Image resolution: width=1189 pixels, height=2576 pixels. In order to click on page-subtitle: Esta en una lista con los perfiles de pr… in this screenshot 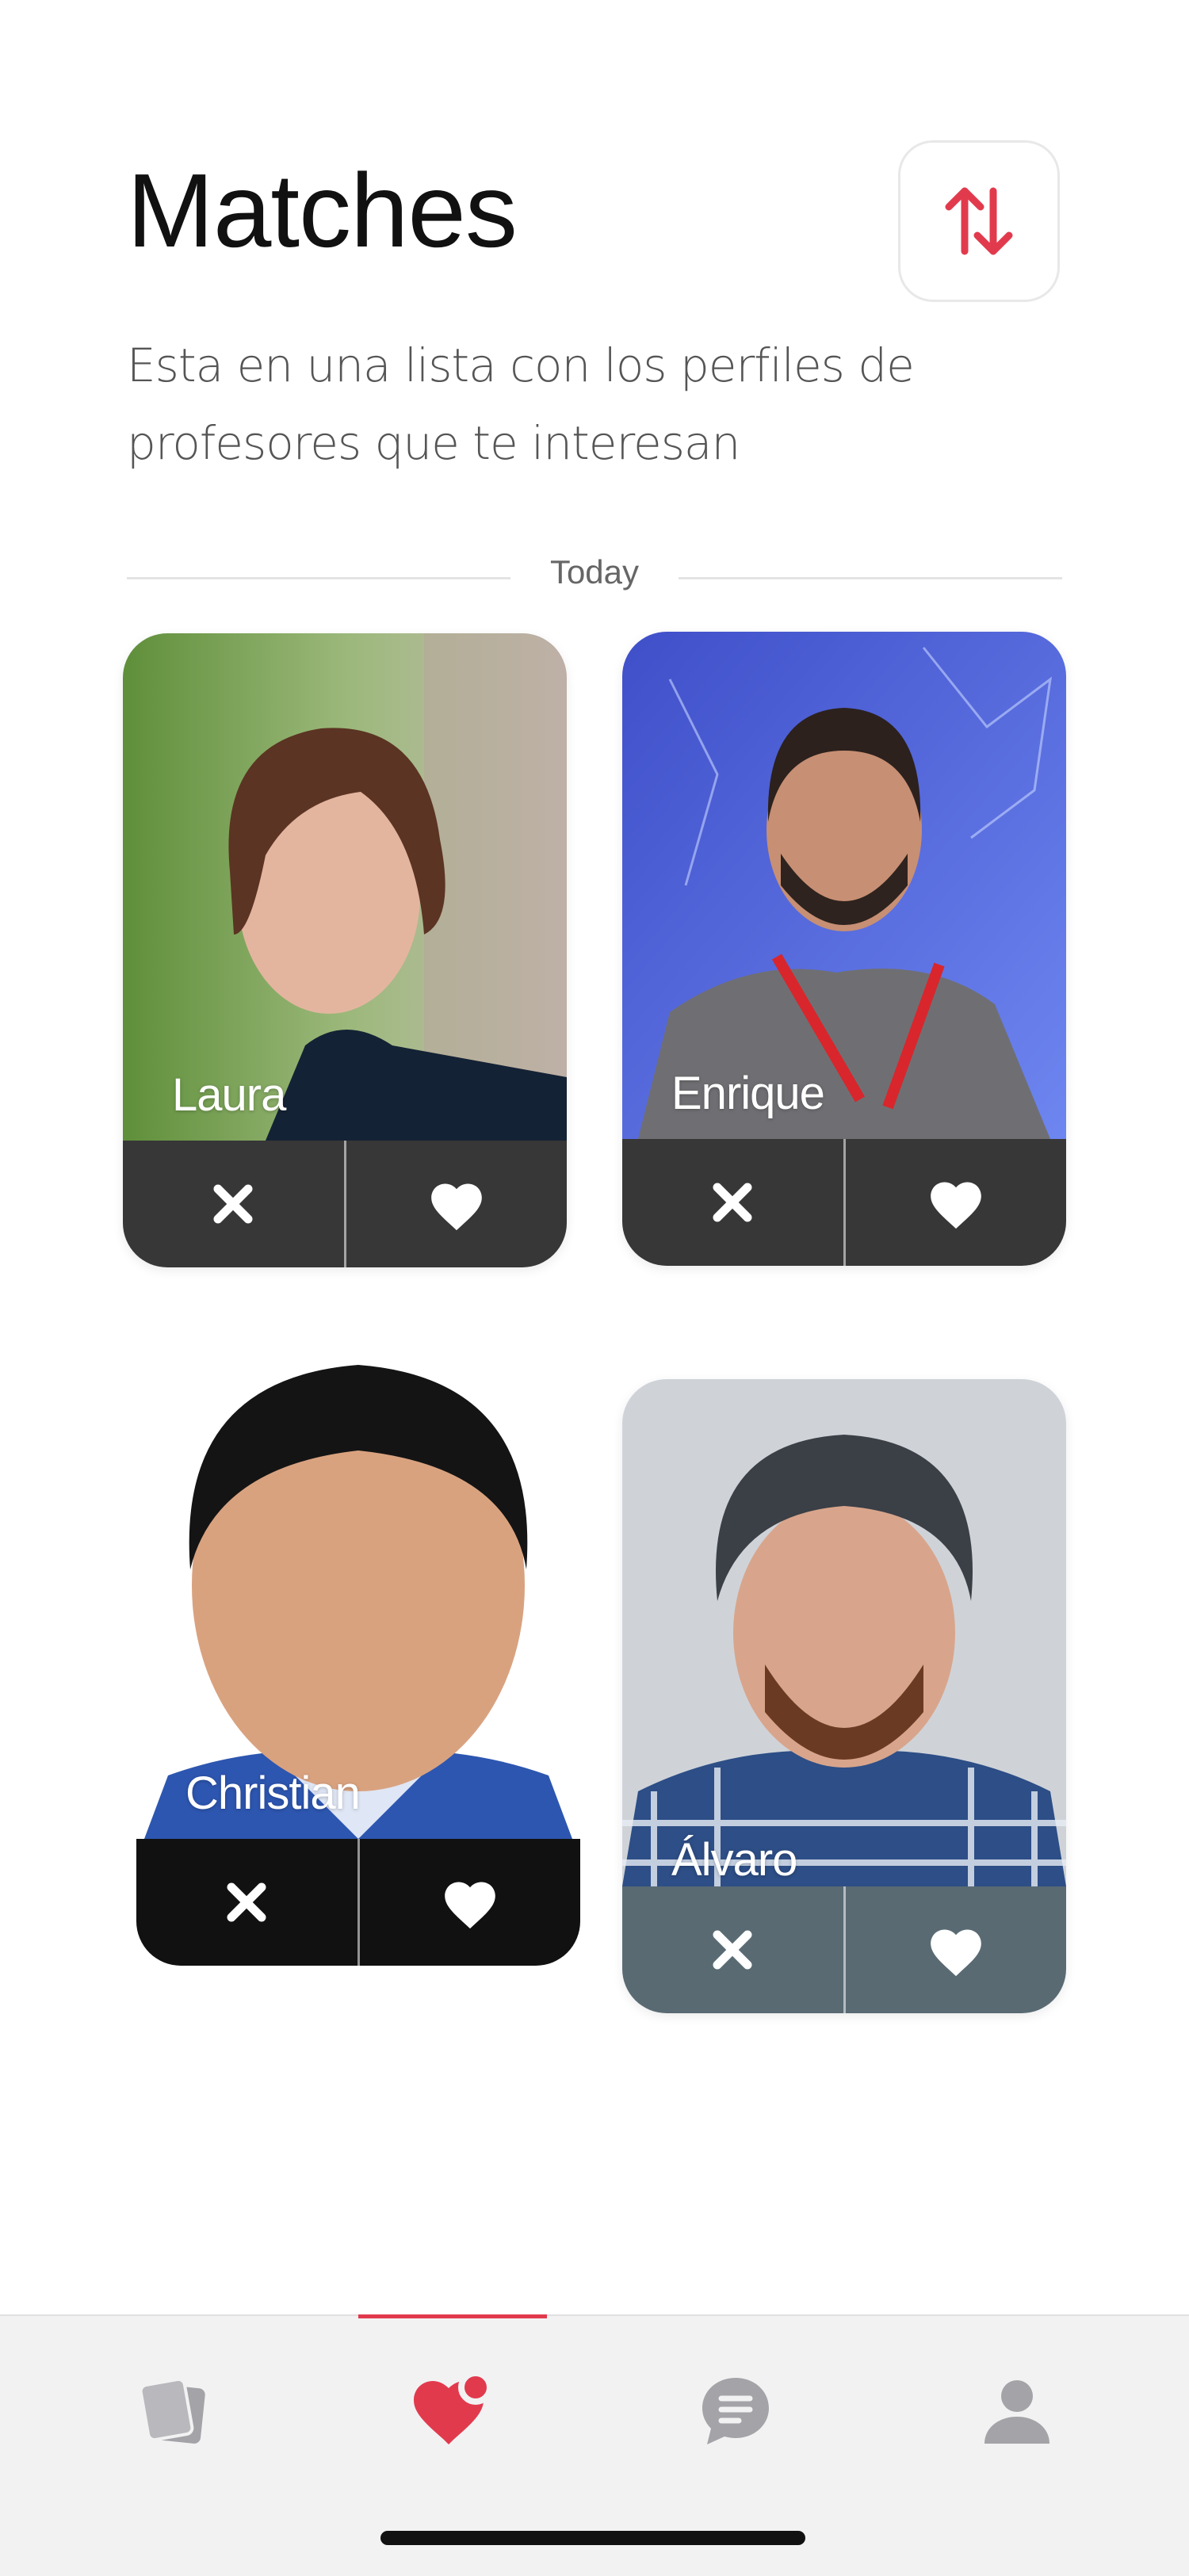, I will do `click(521, 404)`.